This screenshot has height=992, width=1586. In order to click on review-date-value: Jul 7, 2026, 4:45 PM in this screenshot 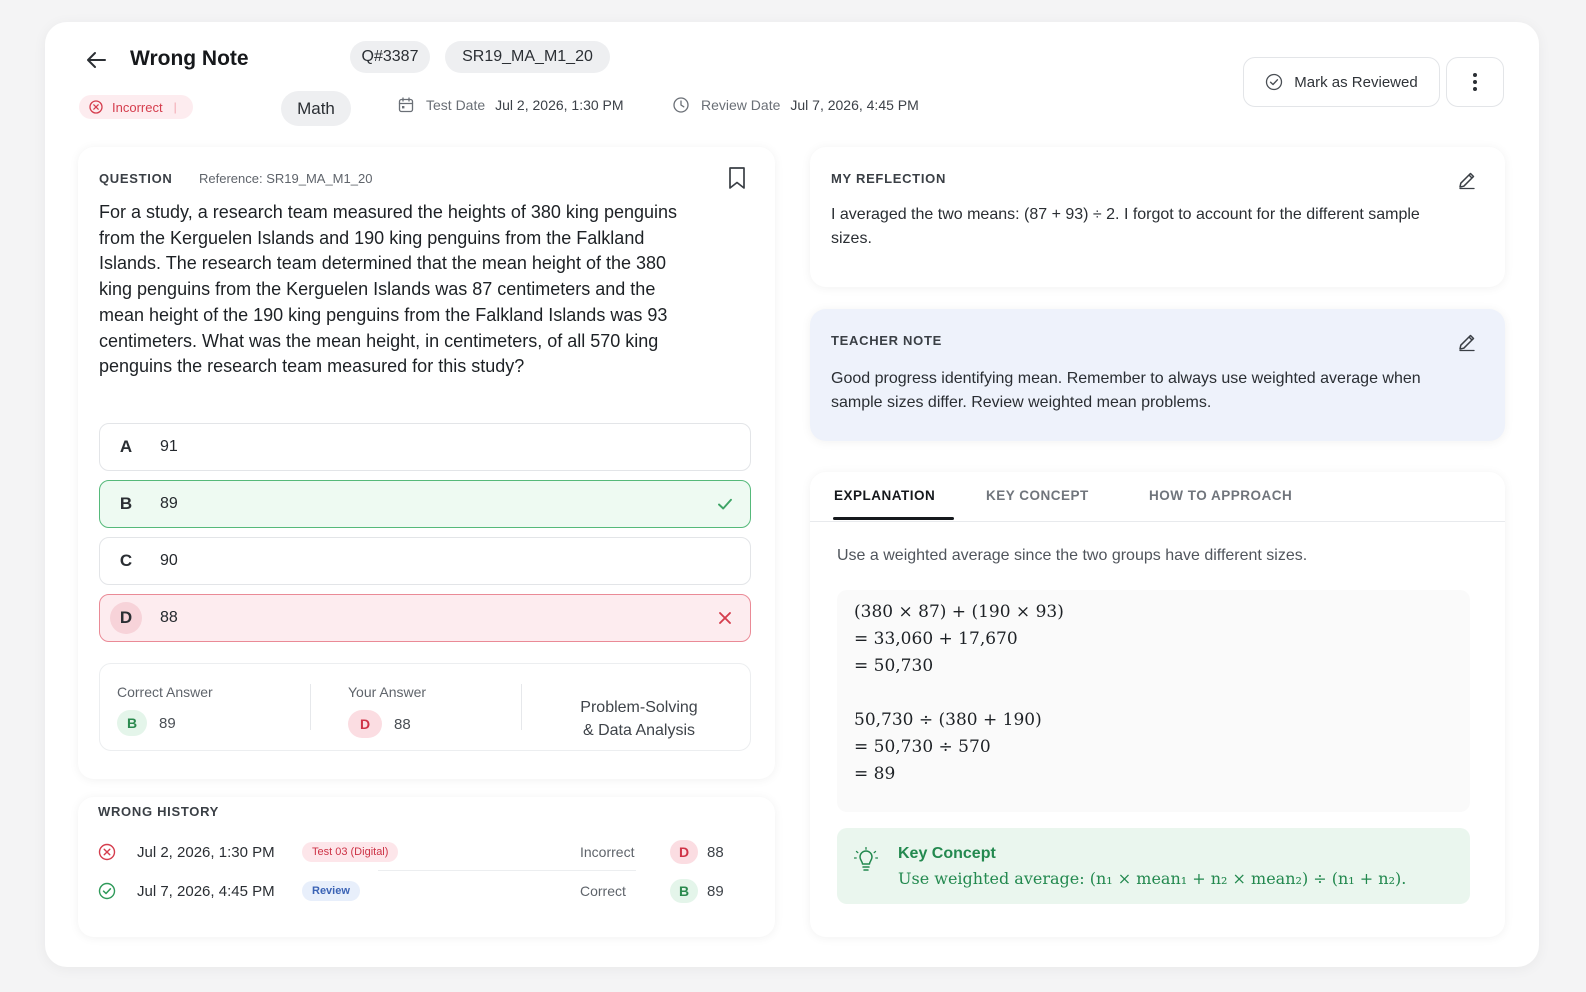, I will do `click(854, 105)`.